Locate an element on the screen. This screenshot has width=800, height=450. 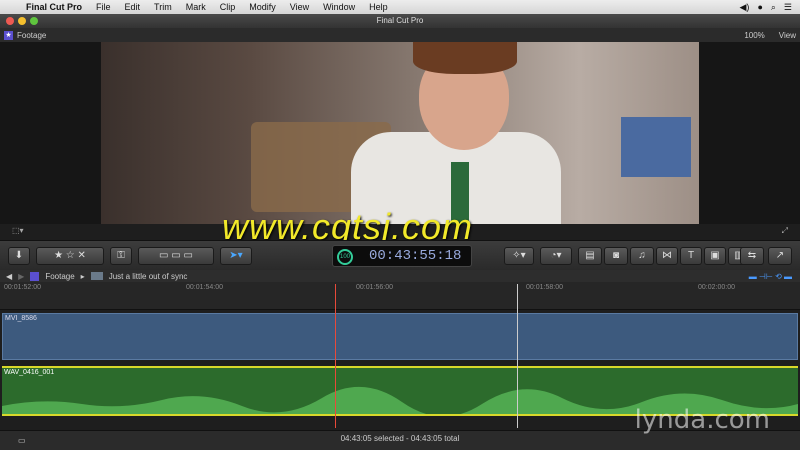
skimmer is located at coordinates (517, 356).